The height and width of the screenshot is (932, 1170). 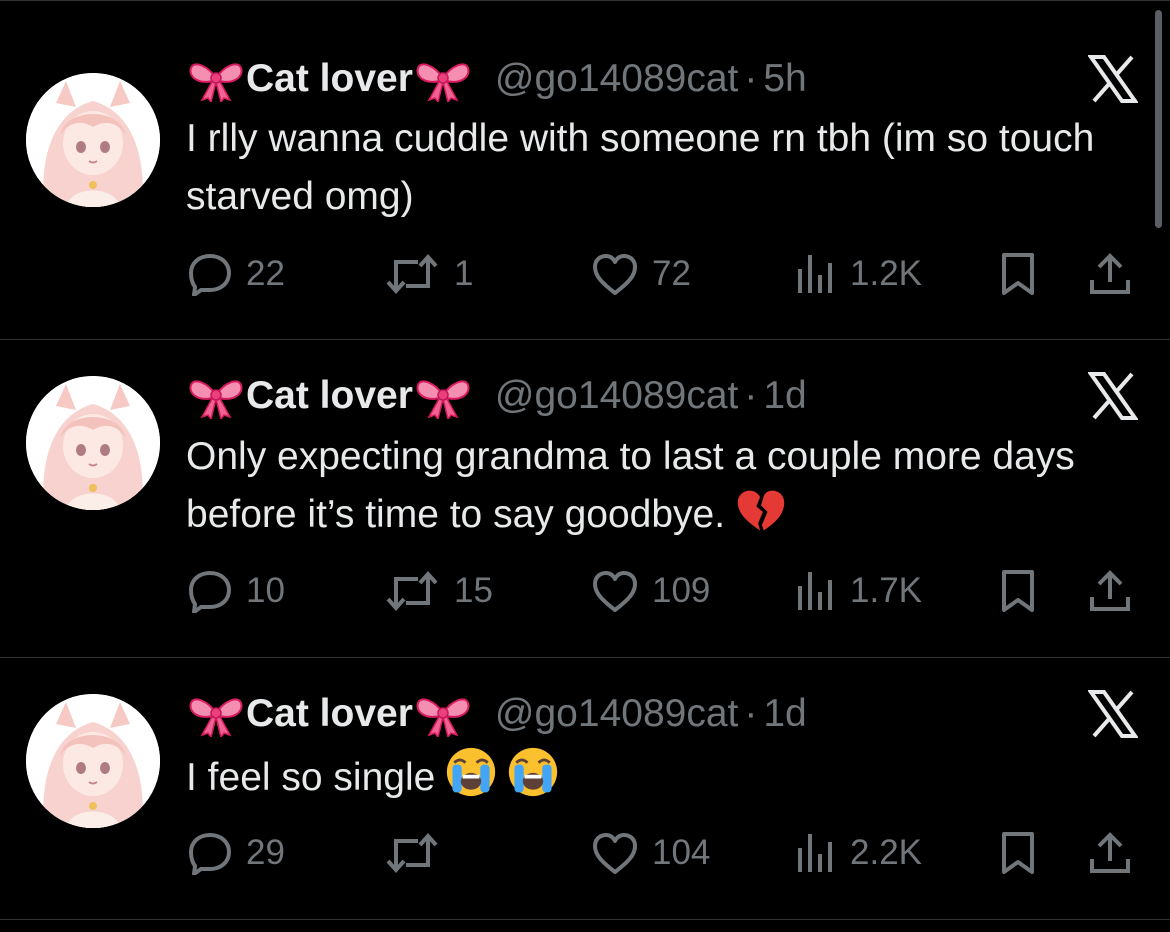 I want to click on views-button: 1.7K, so click(x=859, y=591).